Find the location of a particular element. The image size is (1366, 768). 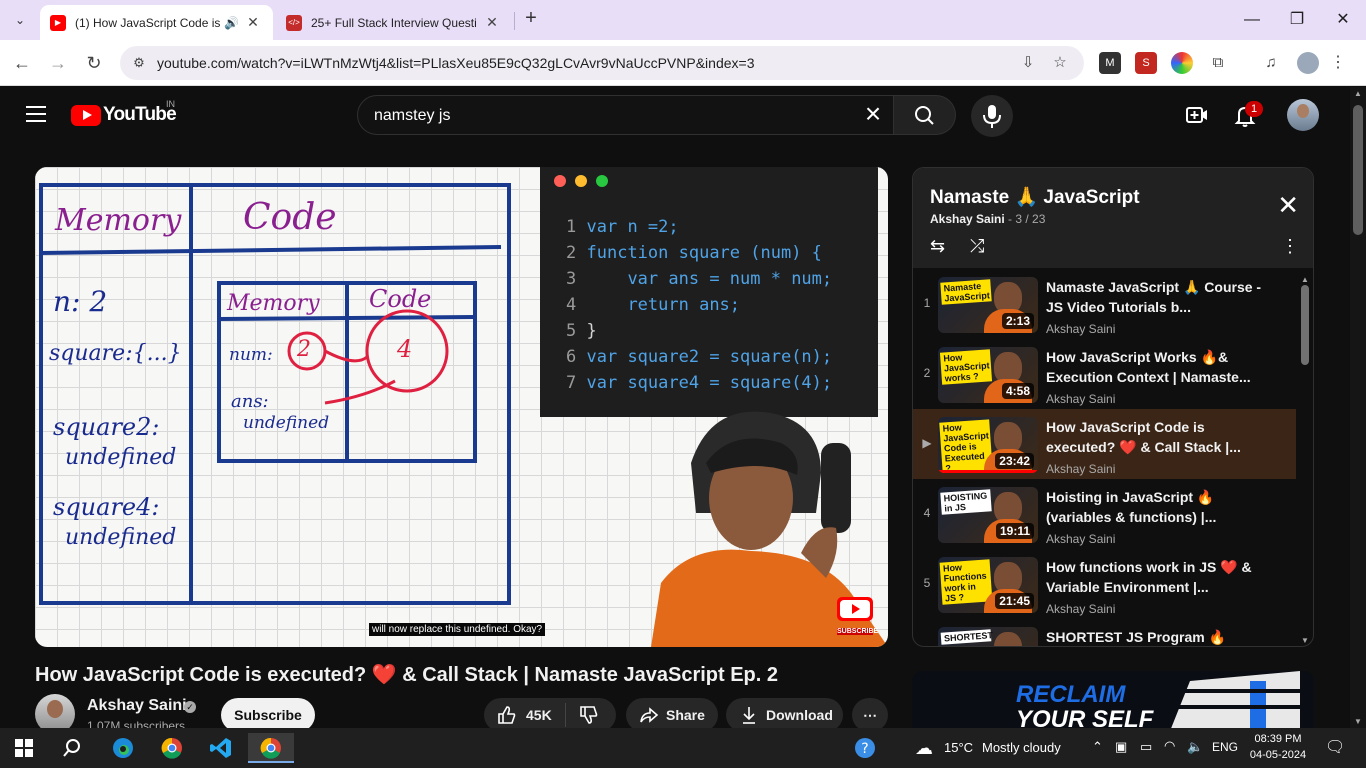

chrome-active-window-icon is located at coordinates (271, 748).